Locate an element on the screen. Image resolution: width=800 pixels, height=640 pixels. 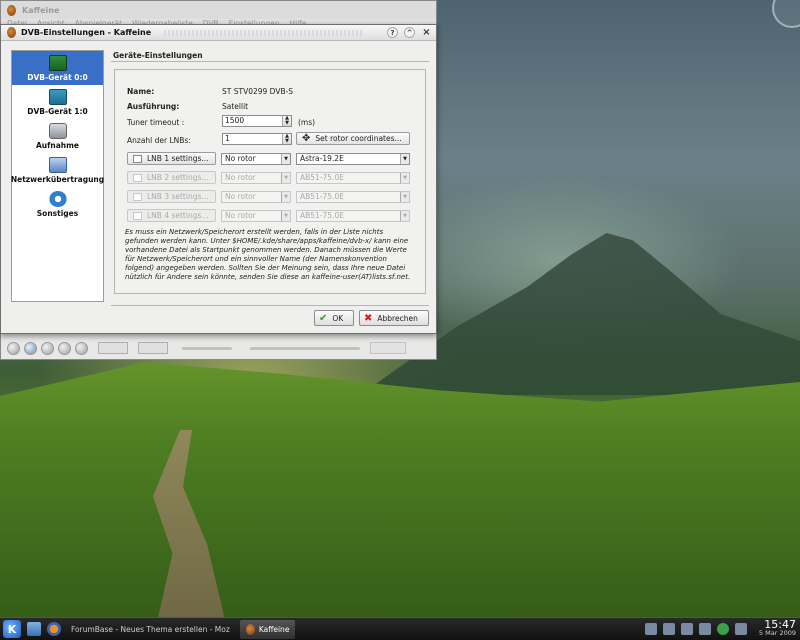
lnb-3-source-combo: AB51-75.0E ▼ is located at coordinates (353, 197).